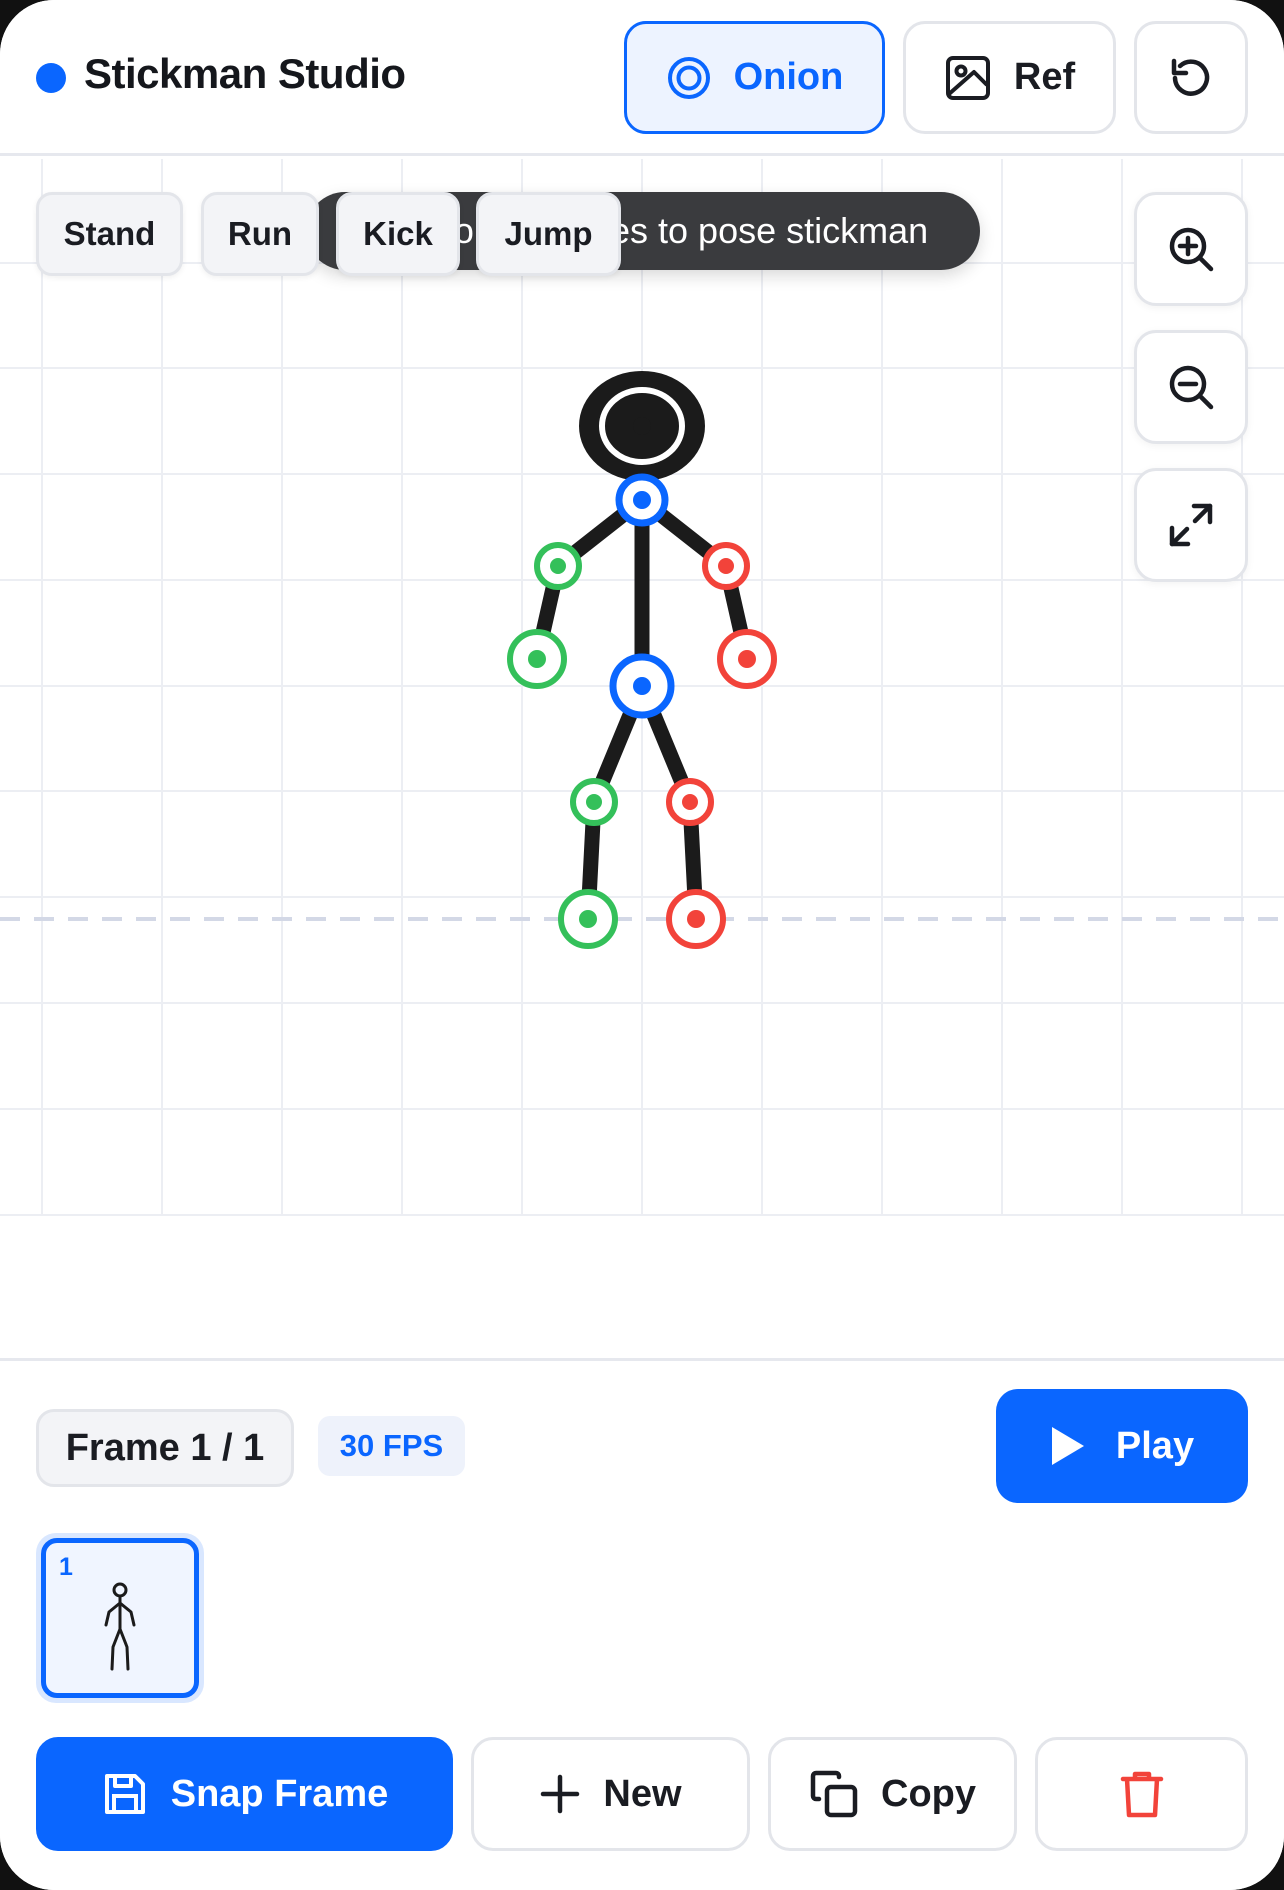 The image size is (1284, 1890). Describe the element at coordinates (560, 1794) in the screenshot. I see `plus-icon` at that location.